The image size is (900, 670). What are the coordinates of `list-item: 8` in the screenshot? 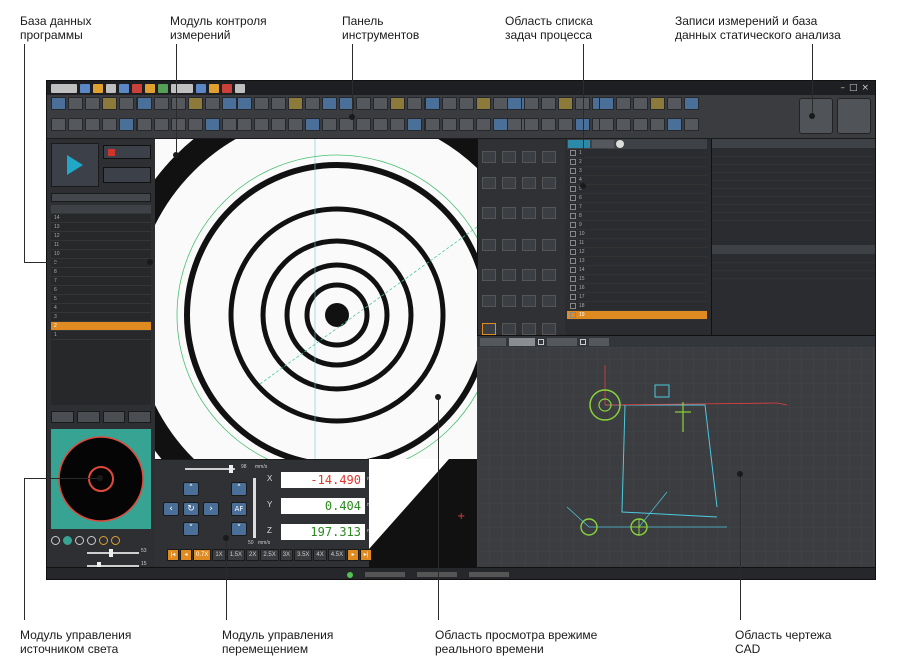 It's located at (637, 216).